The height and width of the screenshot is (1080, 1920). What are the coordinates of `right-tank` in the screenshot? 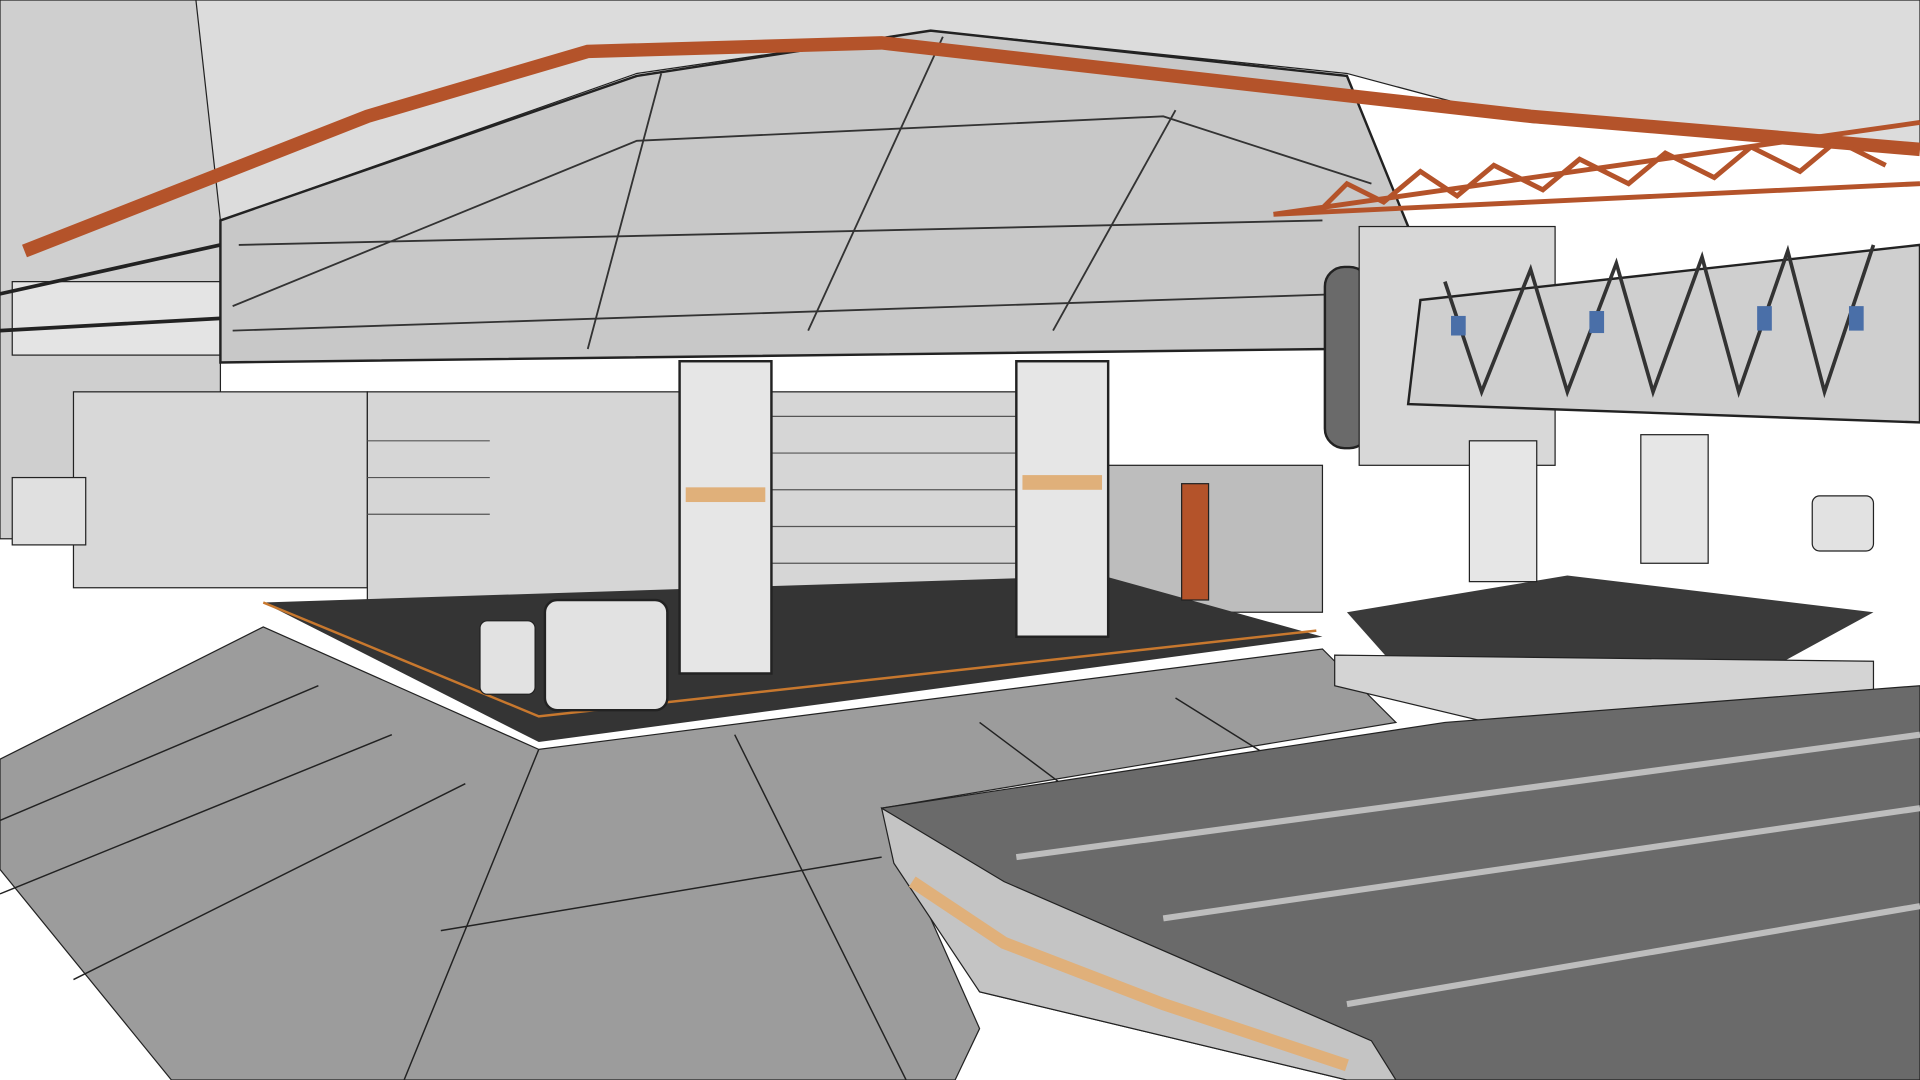 It's located at (1843, 523).